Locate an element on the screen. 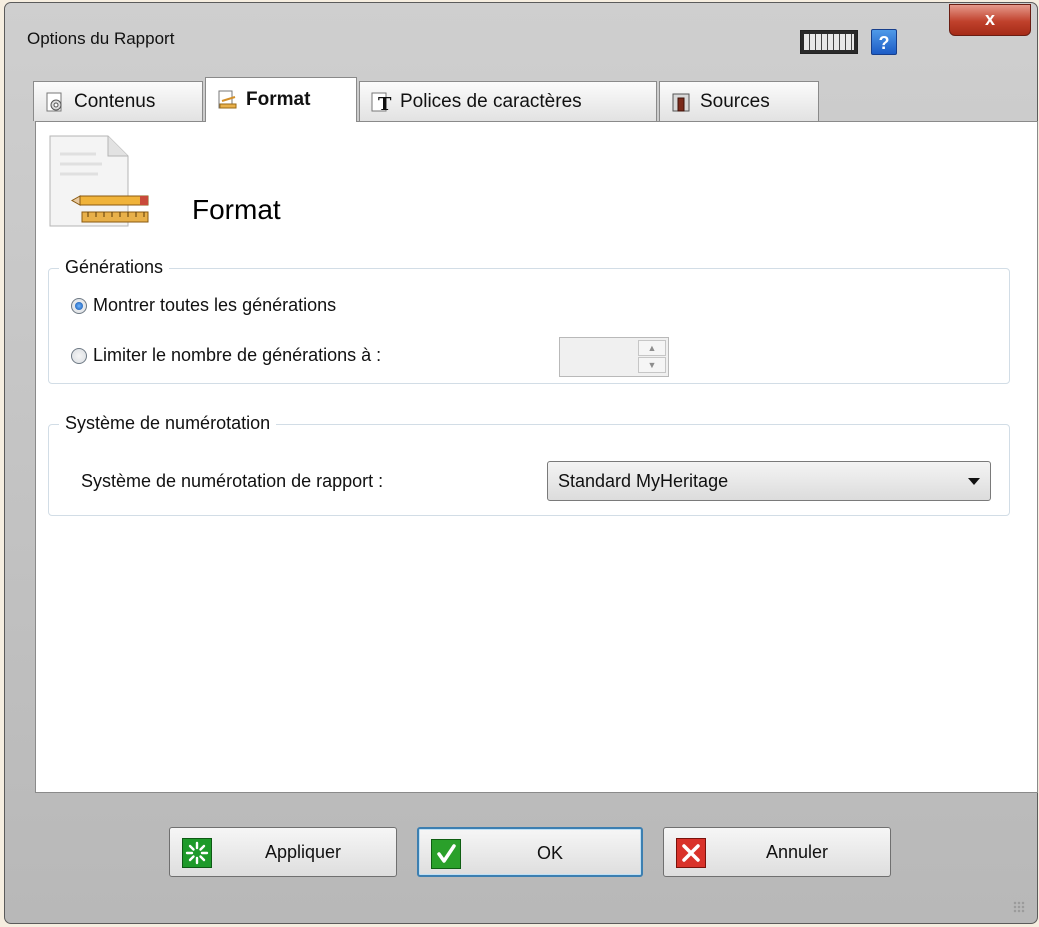 The width and height of the screenshot is (1039, 927). tab-bar: Contenus Format T Polices de caractères is located at coordinates (523, 99).